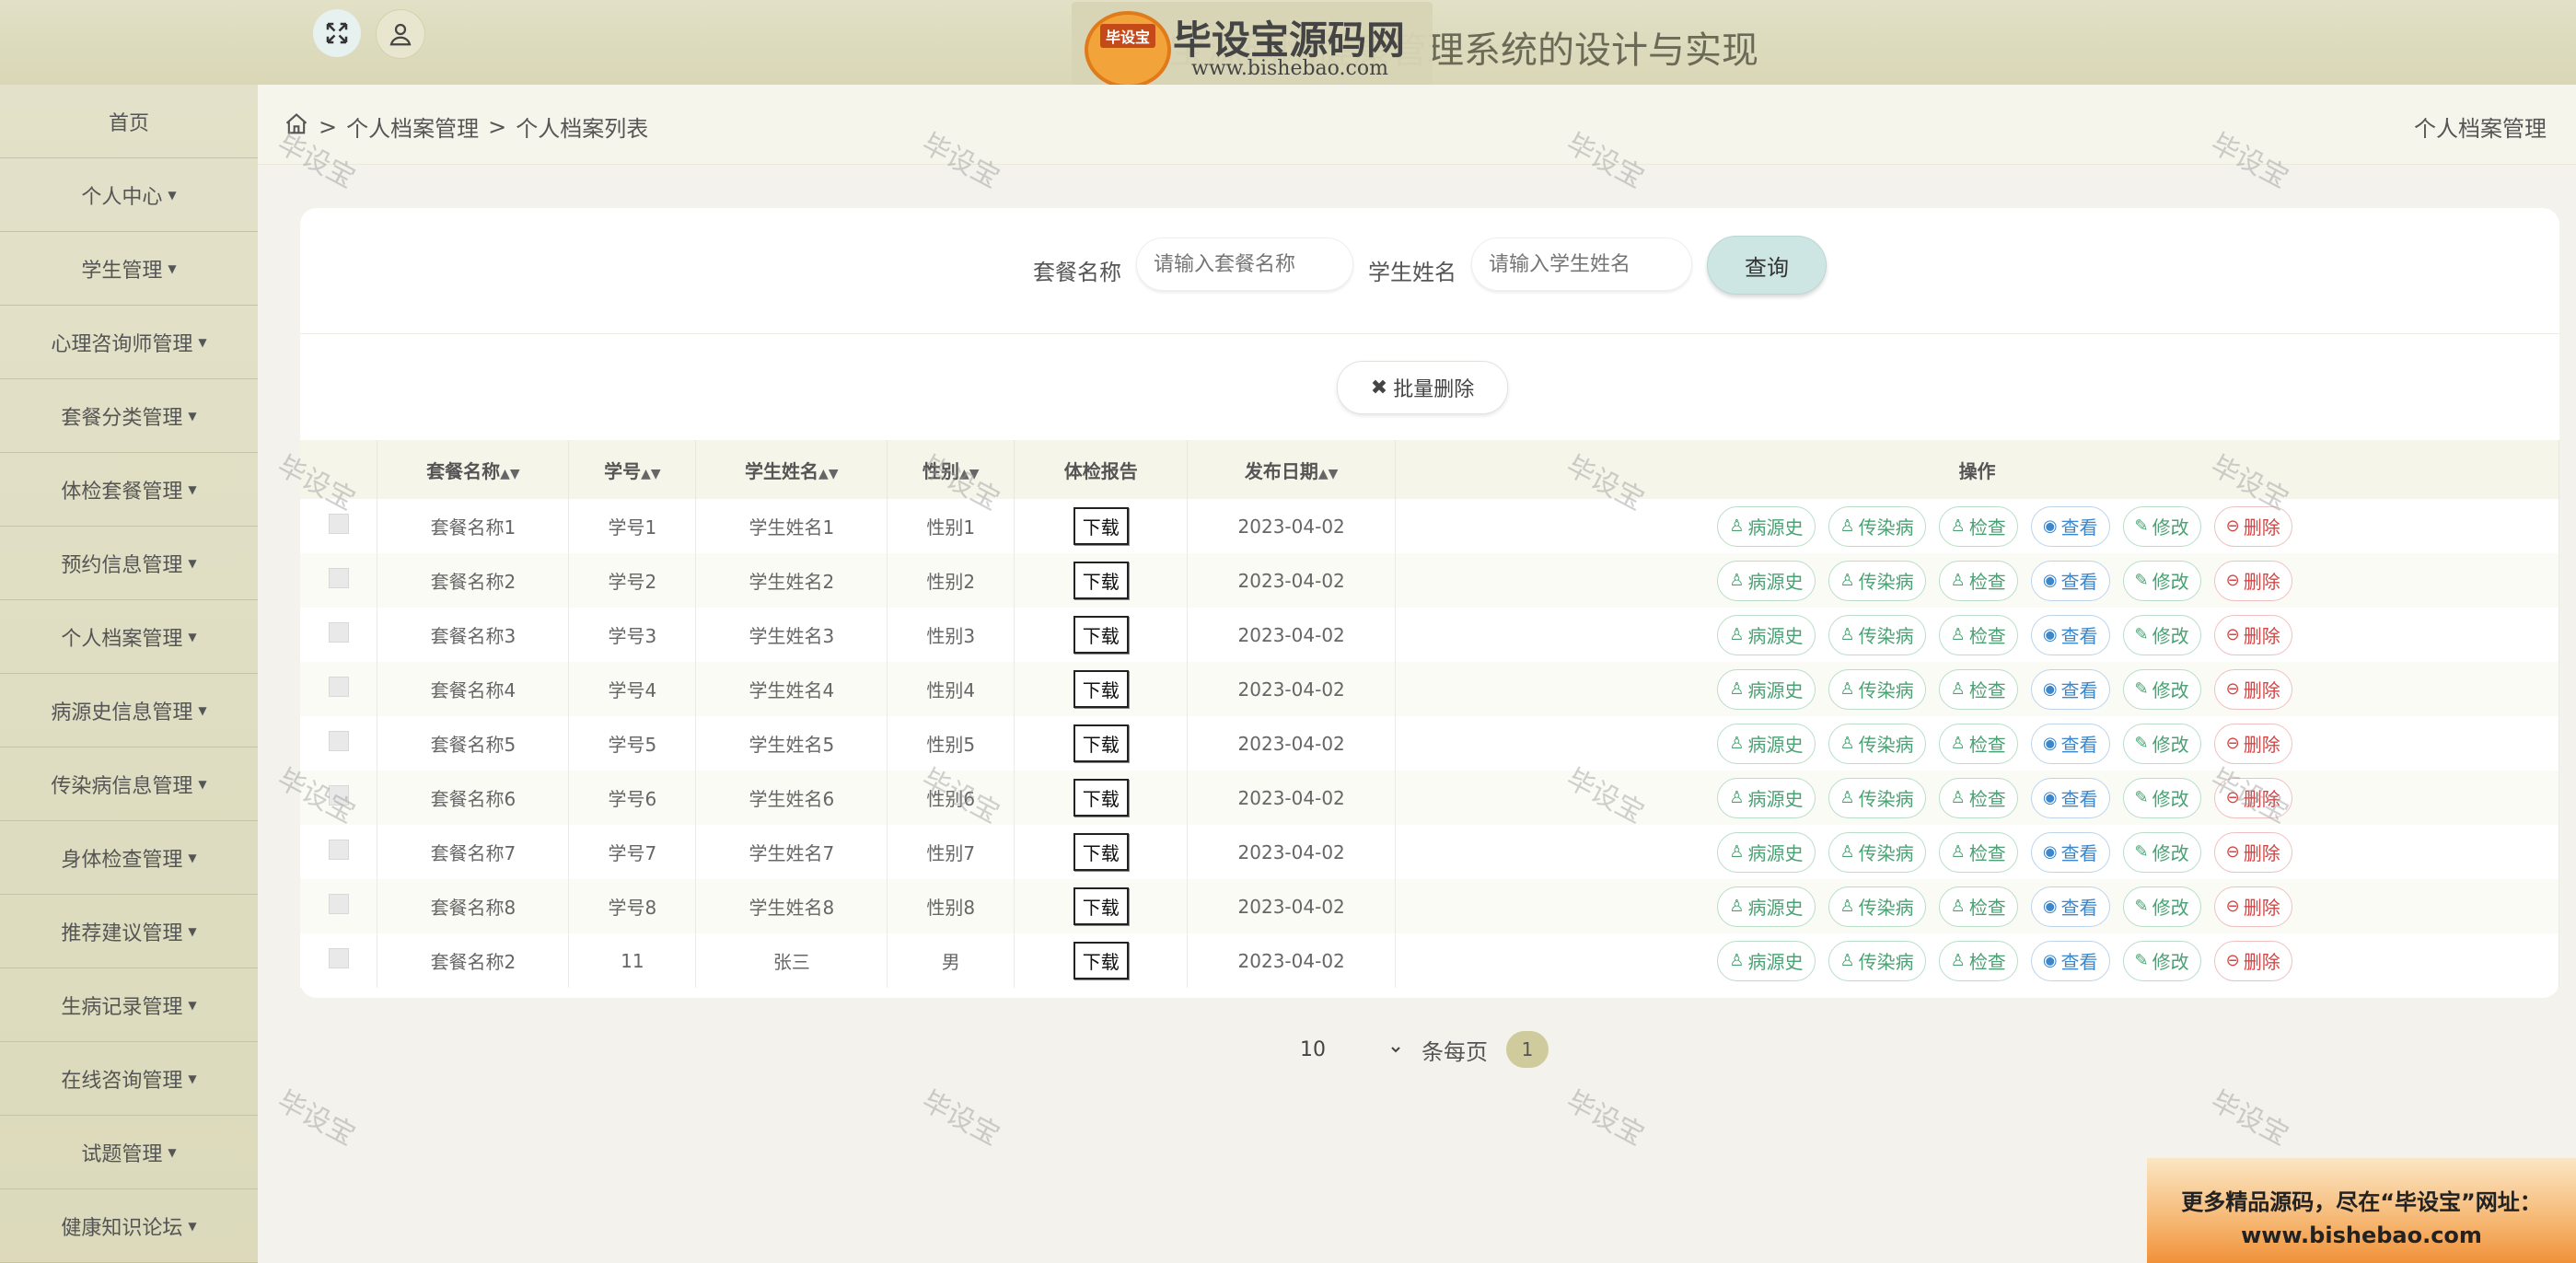 The height and width of the screenshot is (1263, 2576). What do you see at coordinates (129, 858) in the screenshot?
I see `sidebar-item: 身体检查管理 ▼` at bounding box center [129, 858].